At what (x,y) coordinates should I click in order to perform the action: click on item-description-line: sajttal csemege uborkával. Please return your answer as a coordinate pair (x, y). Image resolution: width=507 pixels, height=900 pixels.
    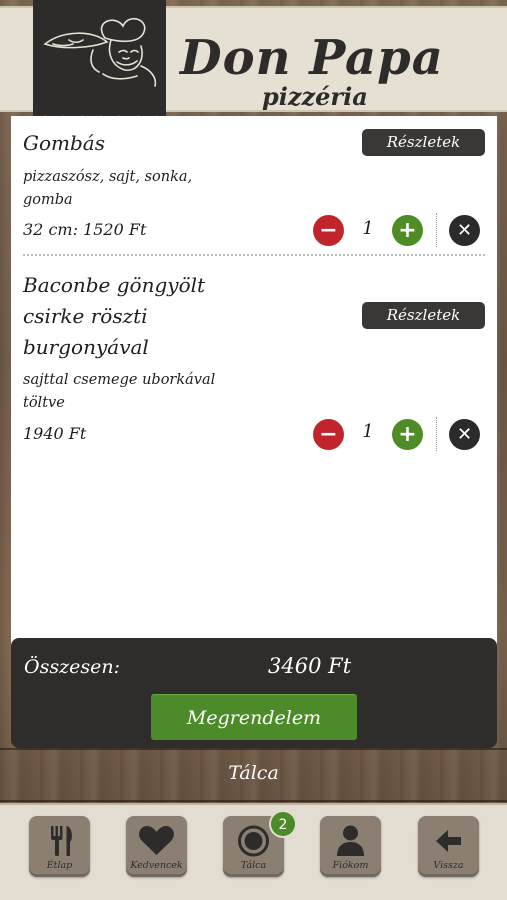
    Looking at the image, I should click on (119, 380).